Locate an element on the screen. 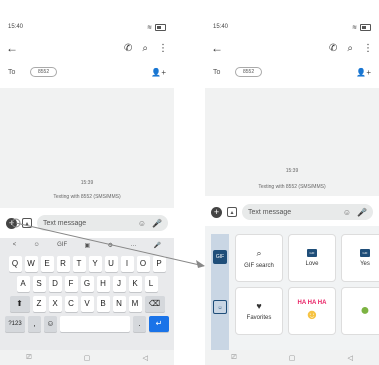 The width and height of the screenshot is (379, 365). avocado-sticker-icon: ● is located at coordinates (365, 310).